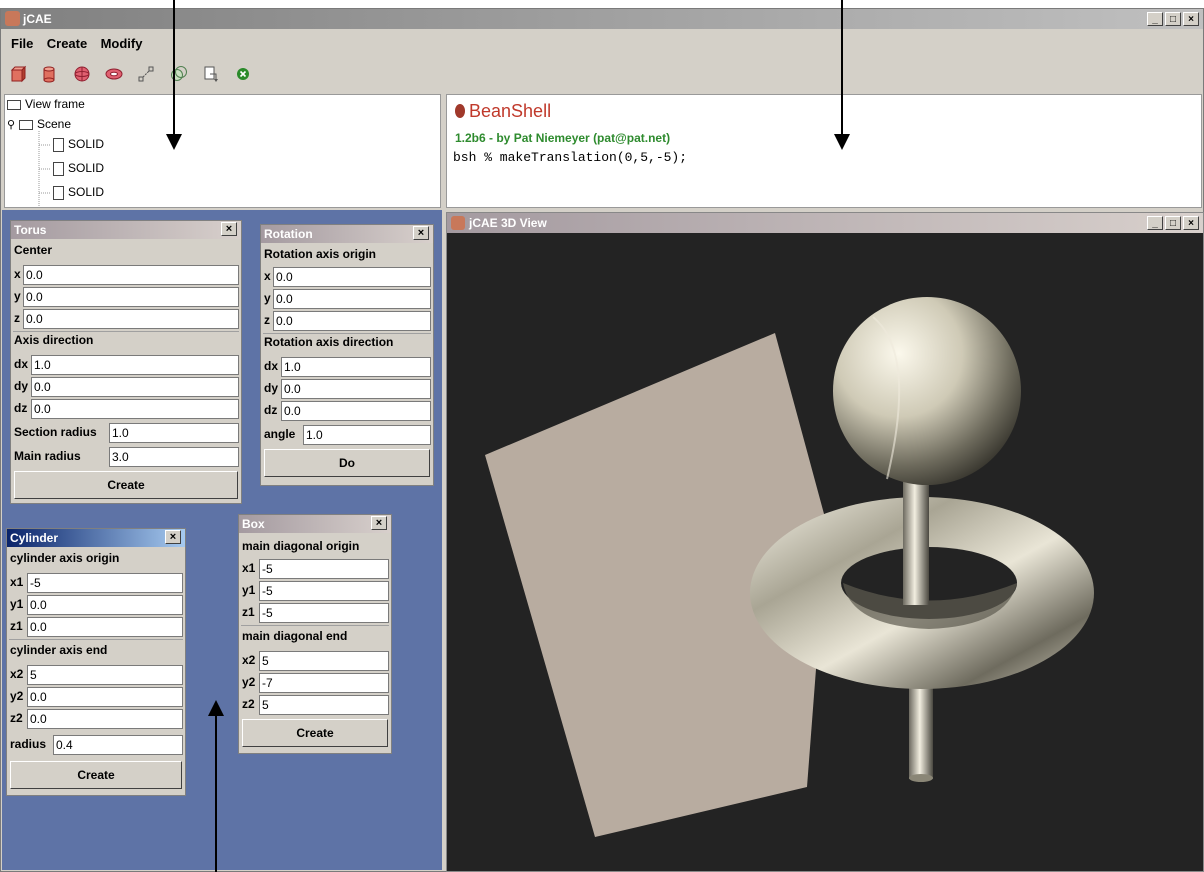  I want to click on origin-y1-field: -5, so click(324, 591).